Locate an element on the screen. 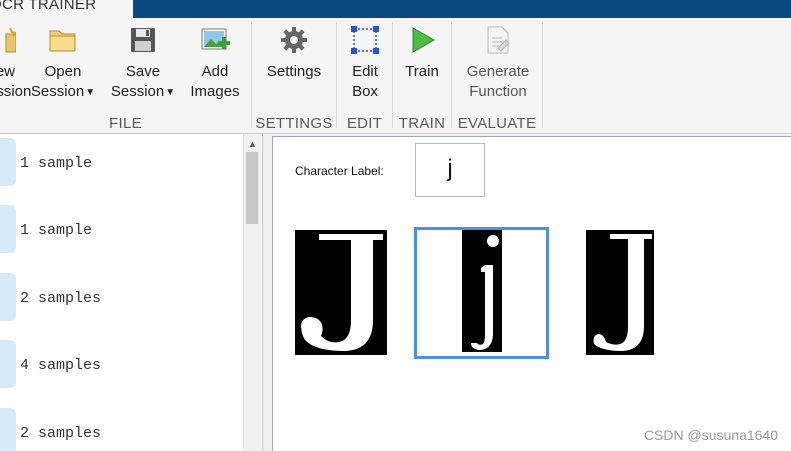  generate-function-label-1: Generate is located at coordinates (498, 71).